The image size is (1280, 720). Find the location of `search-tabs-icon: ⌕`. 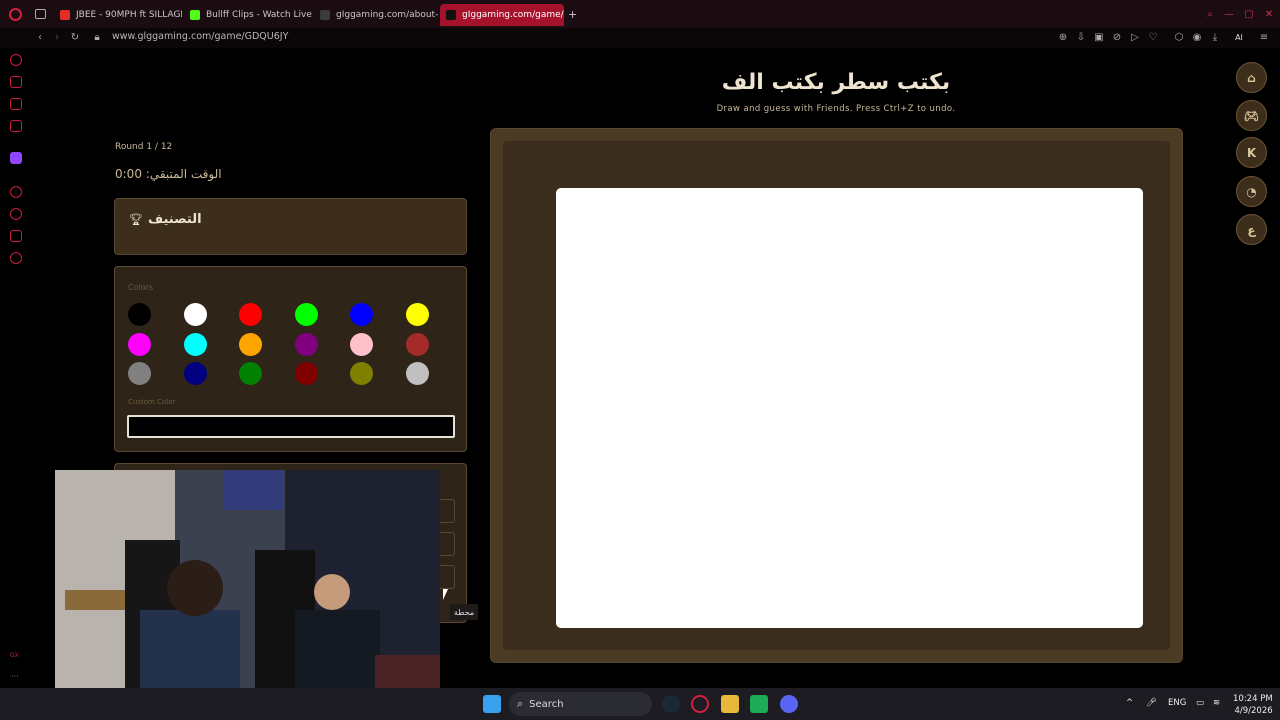

search-tabs-icon: ⌕ is located at coordinates (1210, 14).